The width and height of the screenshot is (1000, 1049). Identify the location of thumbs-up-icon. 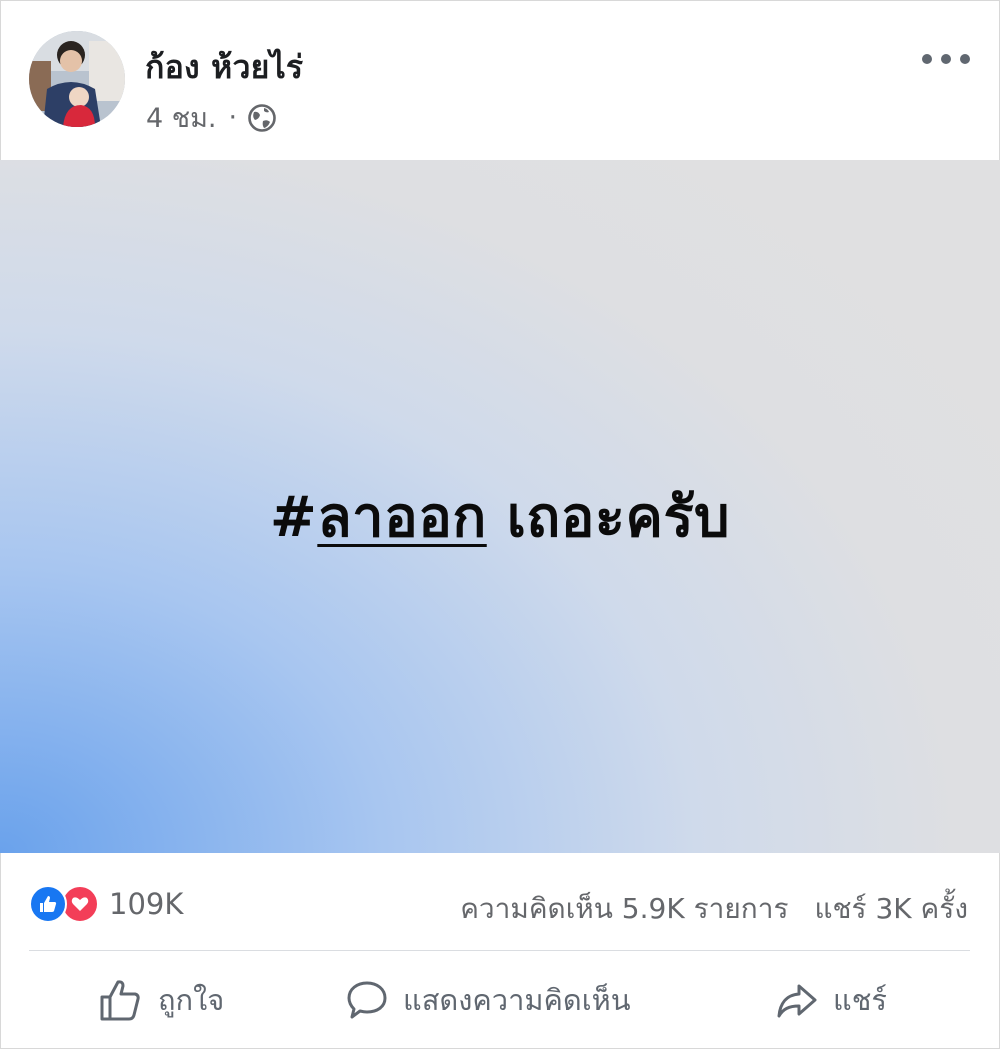
(120, 1000).